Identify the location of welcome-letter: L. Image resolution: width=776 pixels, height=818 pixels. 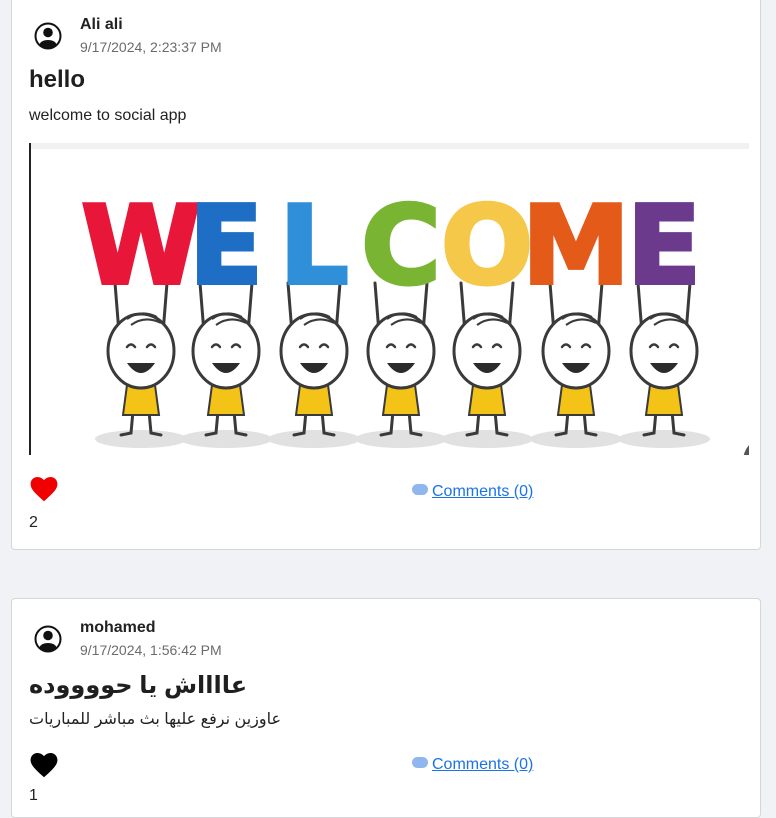
(314, 246).